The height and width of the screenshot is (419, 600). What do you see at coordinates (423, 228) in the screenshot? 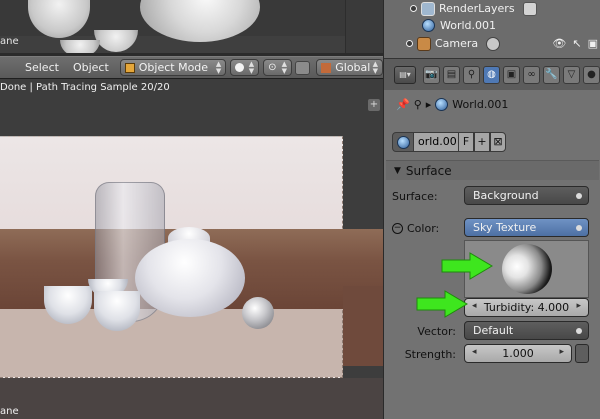
I see `color-label: Color:` at bounding box center [423, 228].